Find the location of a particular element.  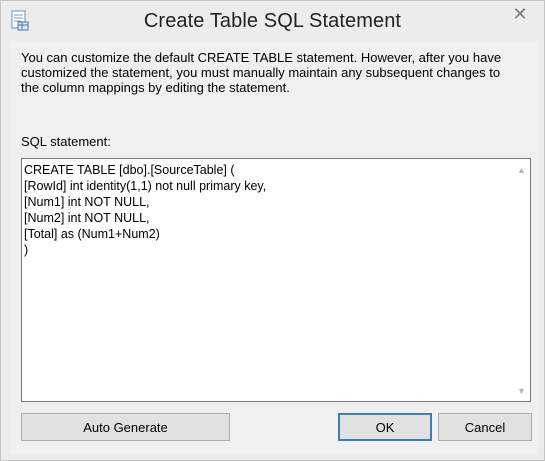

auto-generate-button: Auto Generate is located at coordinates (125, 427).